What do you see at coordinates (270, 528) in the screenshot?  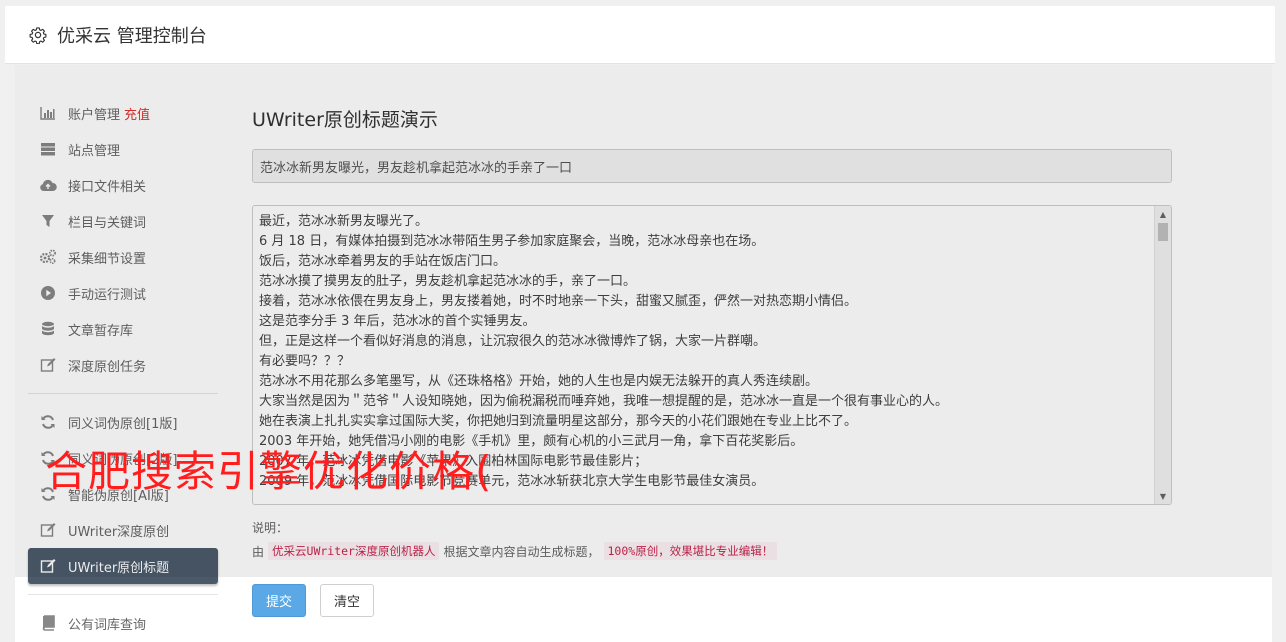 I see `note-label: 说明：` at bounding box center [270, 528].